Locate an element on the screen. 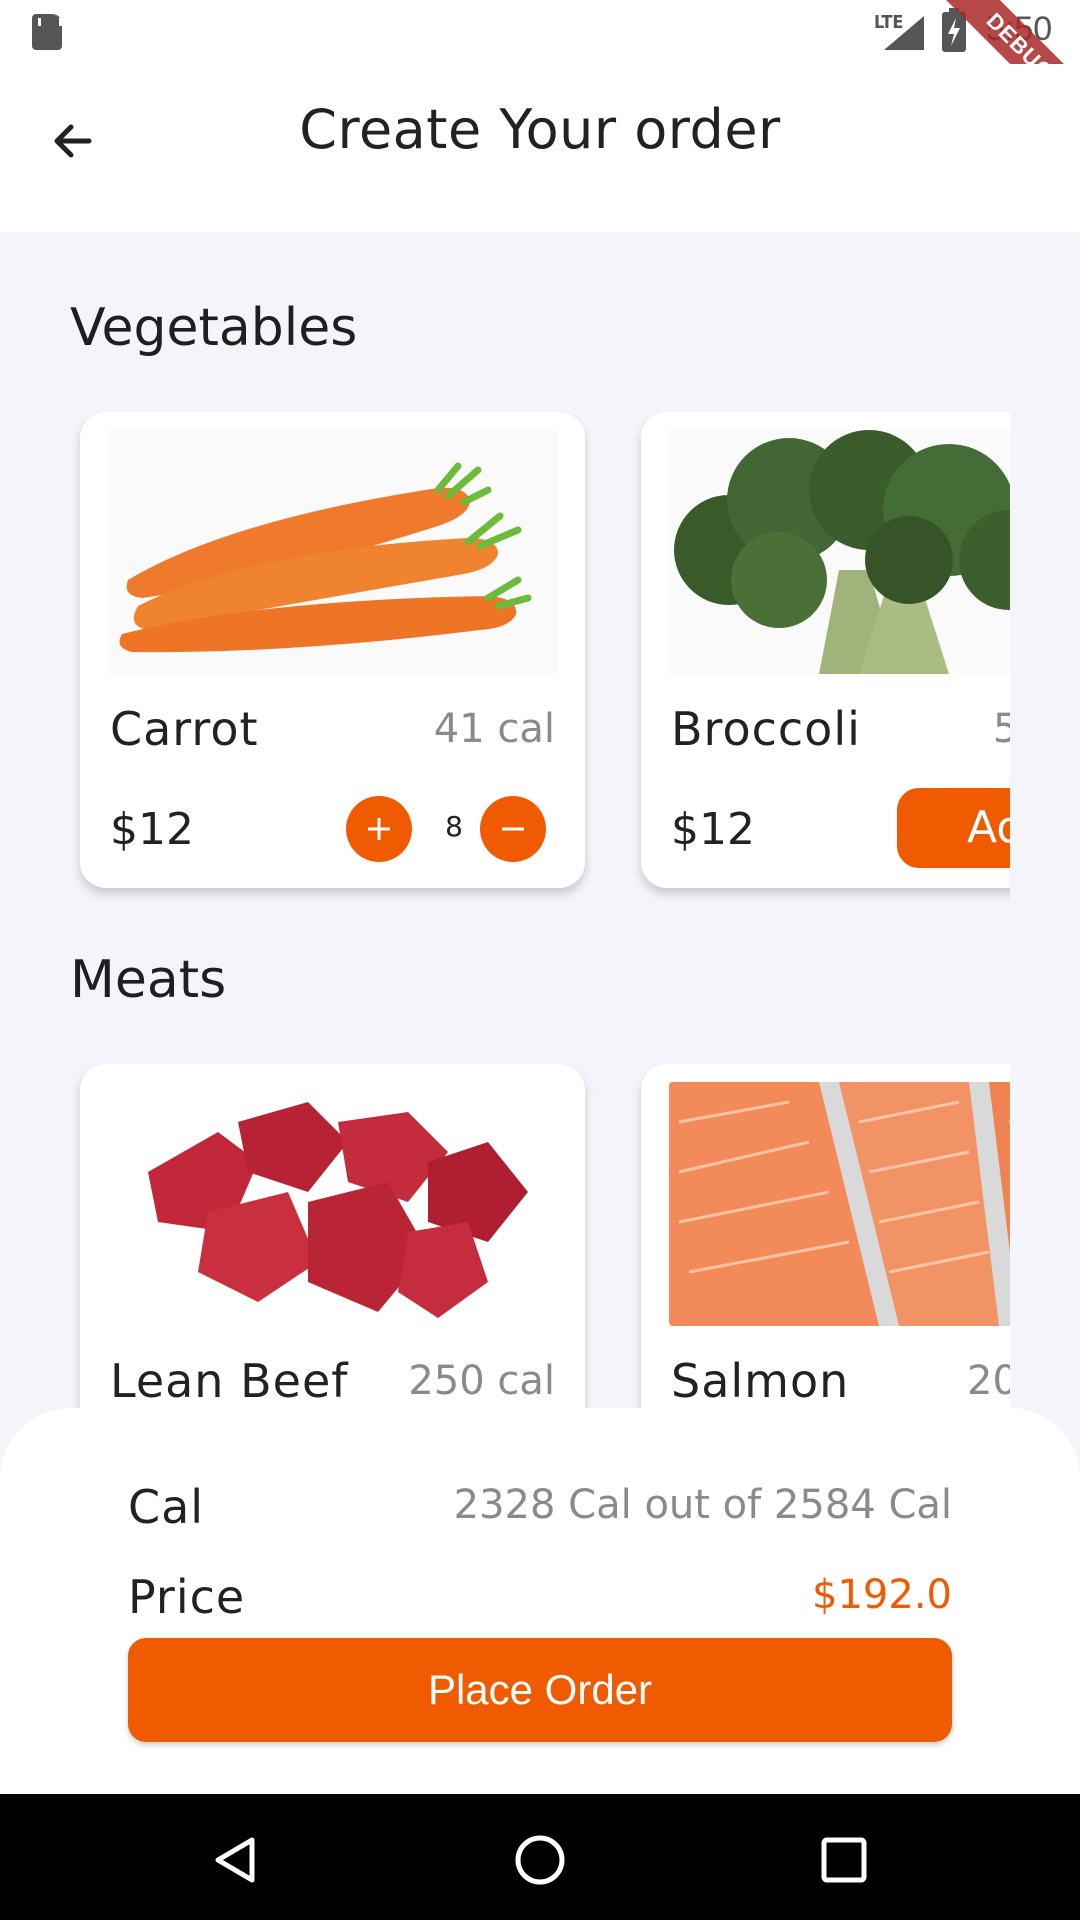  add-button: Ad is located at coordinates (953, 828).